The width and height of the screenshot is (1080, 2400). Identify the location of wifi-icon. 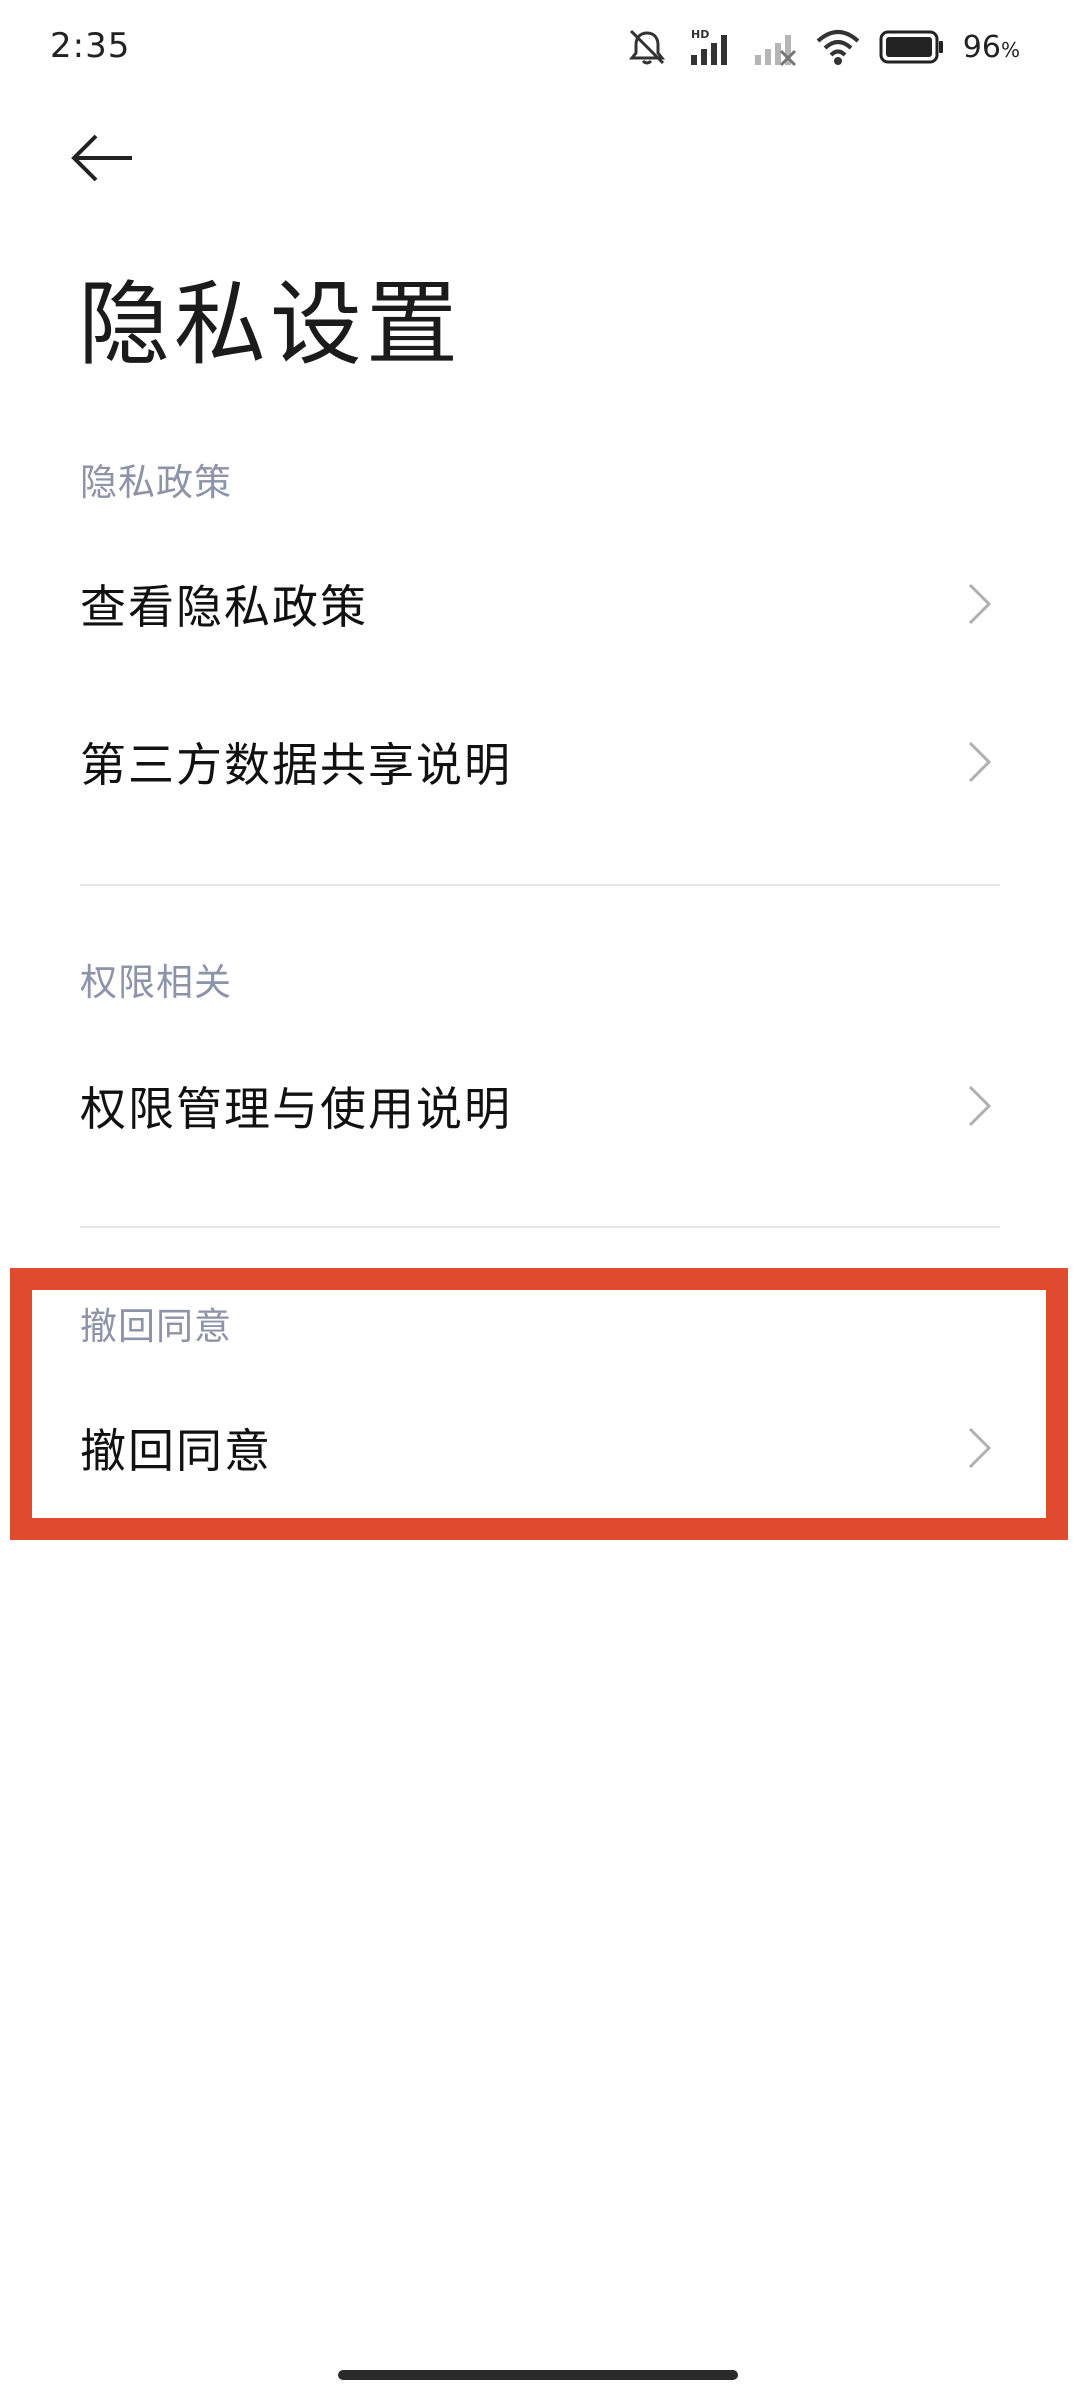
(838, 47).